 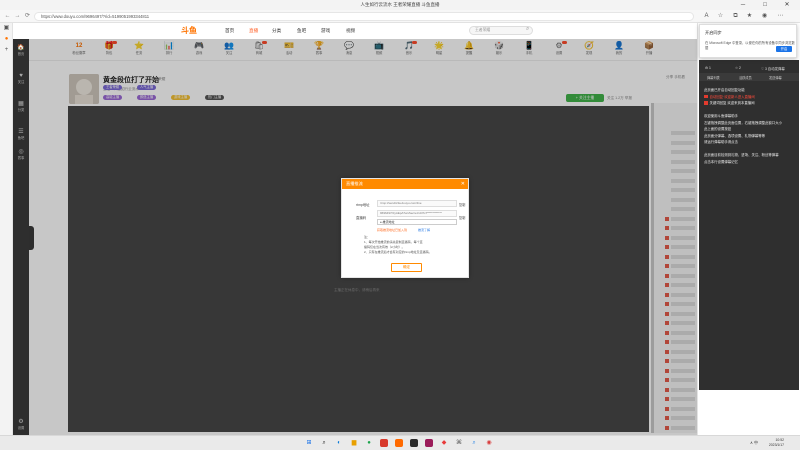 I want to click on close-icon: ✕, so click(x=463, y=184).